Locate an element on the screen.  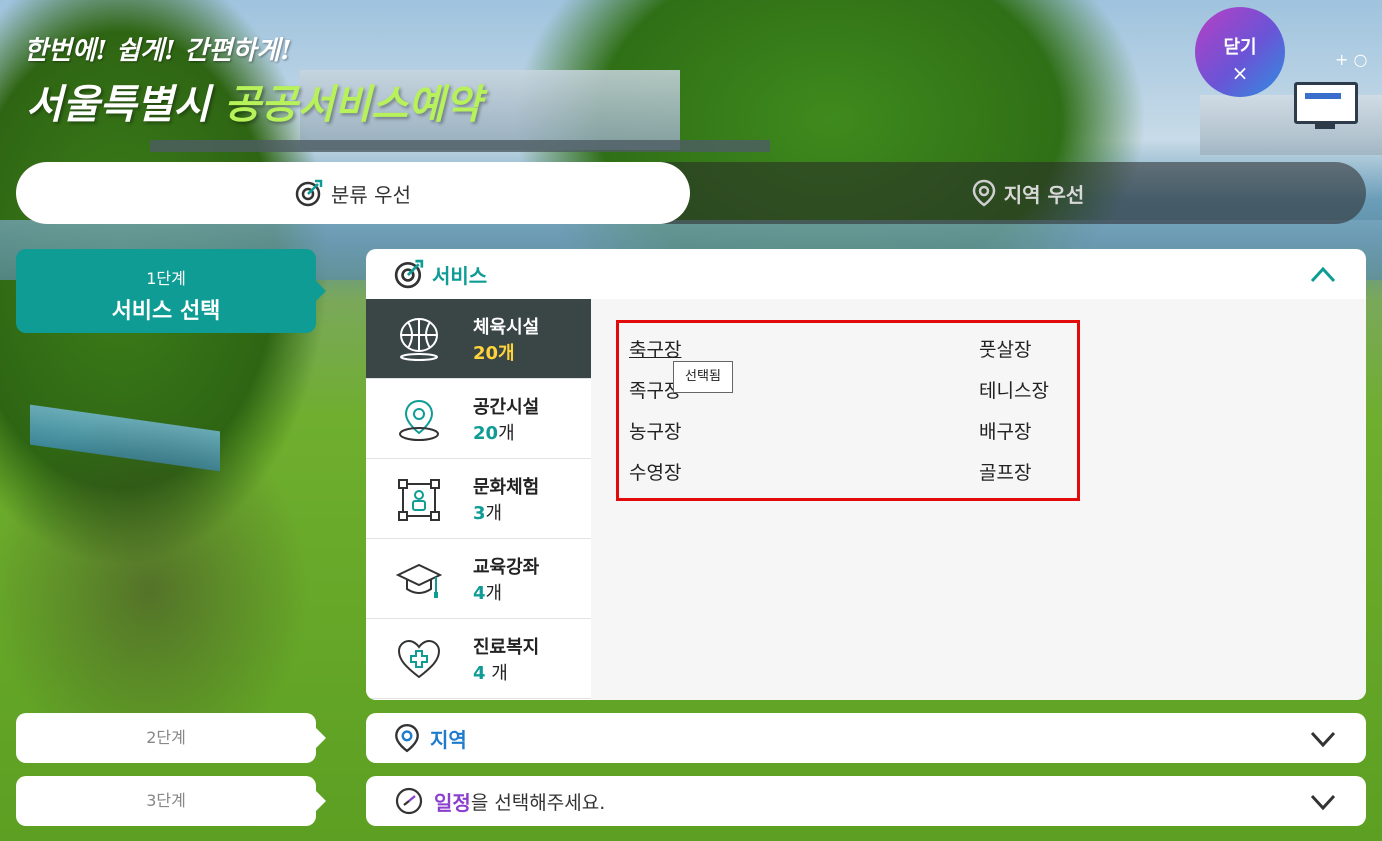
brand-highlight: 공공서비스예약 is located at coordinates (352, 104).